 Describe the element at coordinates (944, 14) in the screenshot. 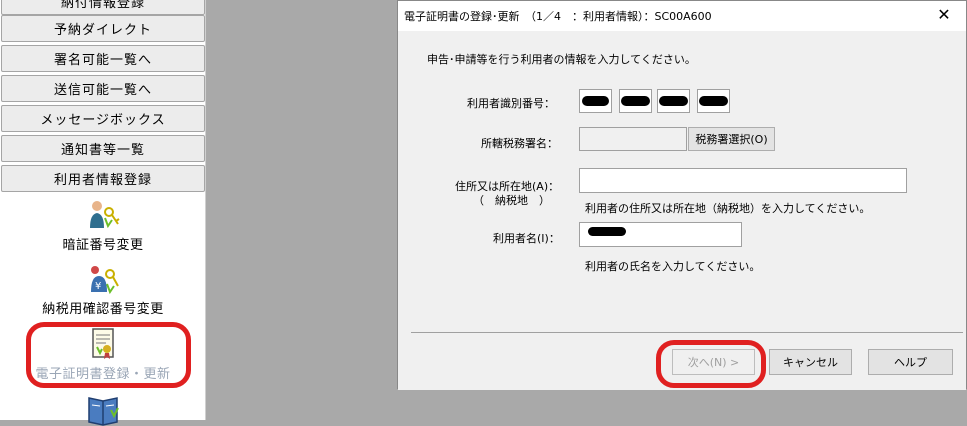

I see `close-icon: ✕` at that location.